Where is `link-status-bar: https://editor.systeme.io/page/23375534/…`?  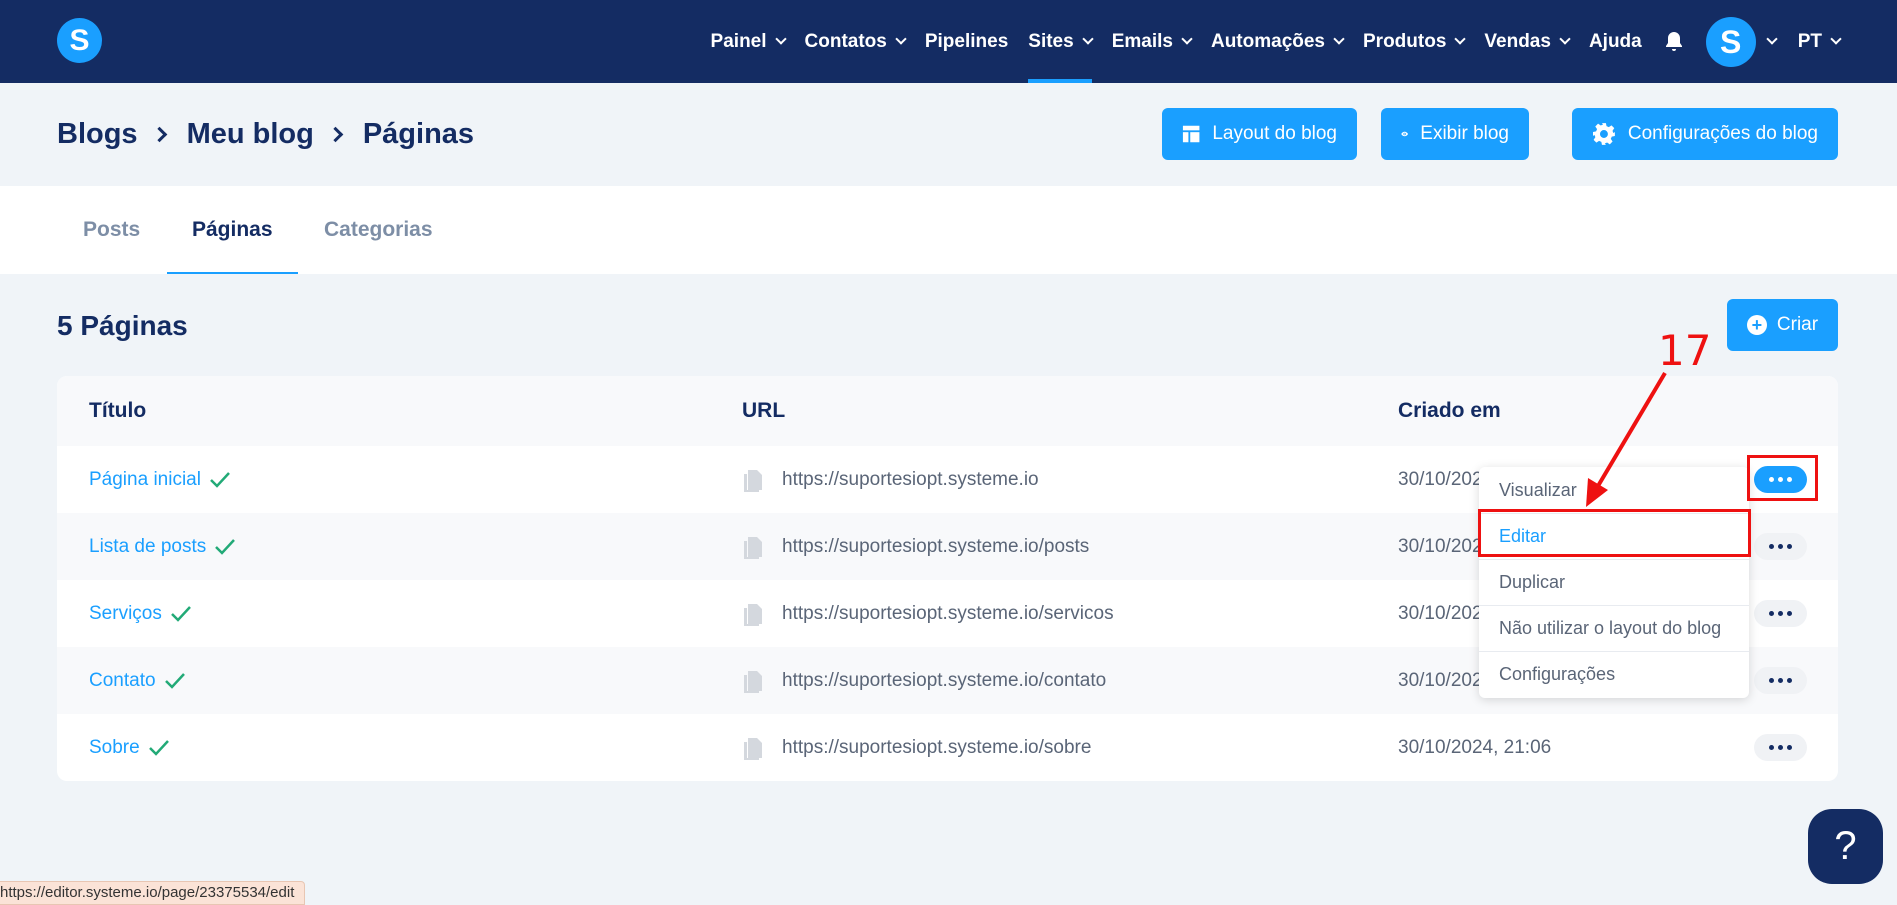
link-status-bar: https://editor.systeme.io/page/23375534/… is located at coordinates (153, 893).